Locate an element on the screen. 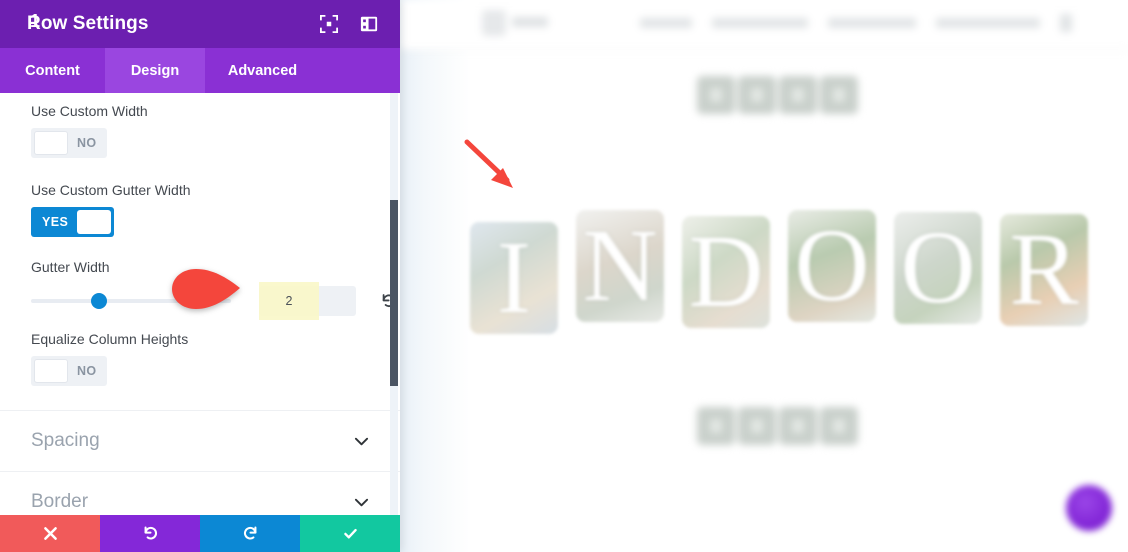  cart-icon is located at coordinates (1066, 23).